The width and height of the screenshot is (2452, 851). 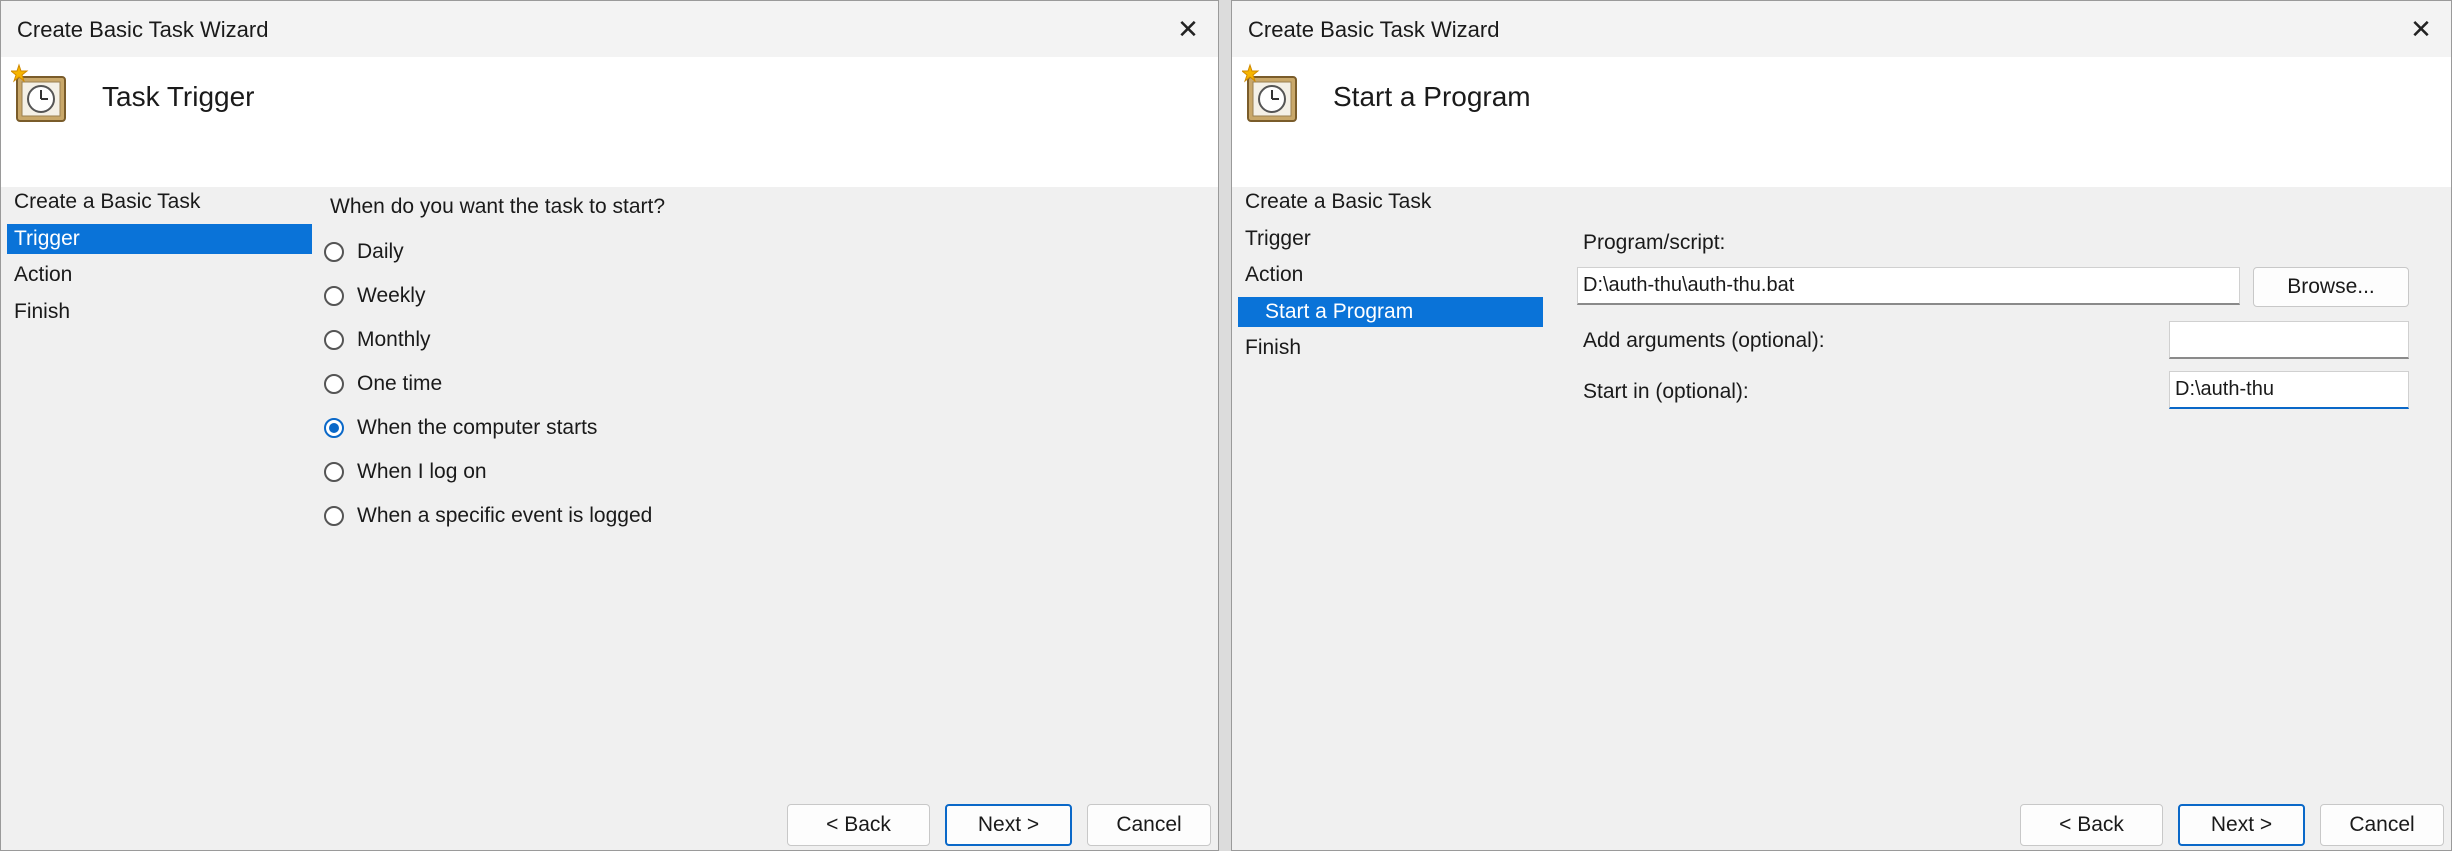 I want to click on radio-label: When a specific event is logged, so click(x=505, y=515).